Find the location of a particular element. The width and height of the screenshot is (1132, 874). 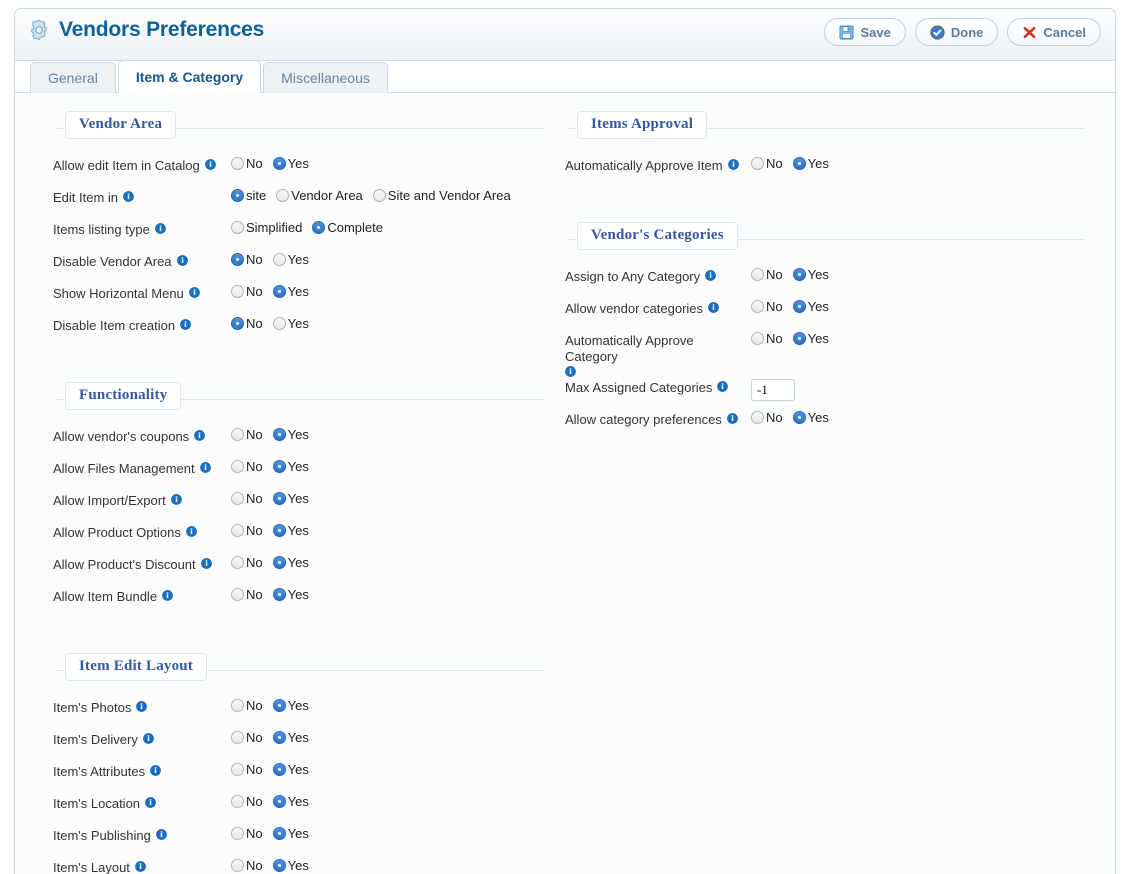

radio-option: site is located at coordinates (248, 195).